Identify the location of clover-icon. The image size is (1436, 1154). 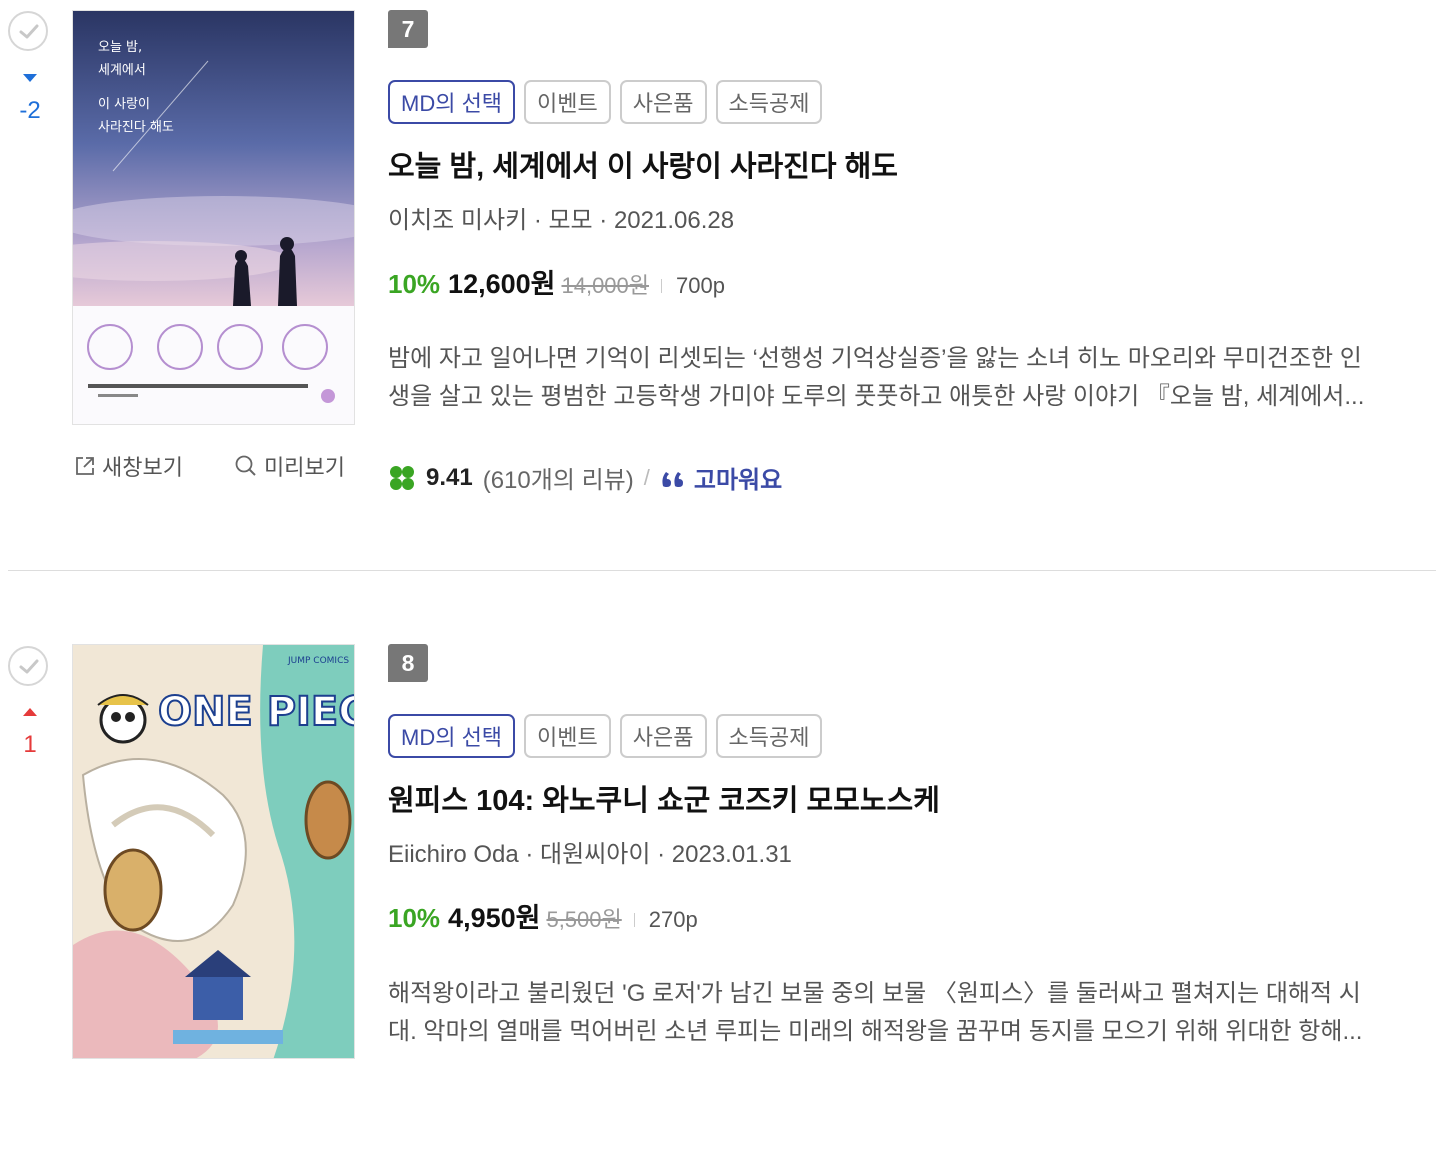
(402, 477).